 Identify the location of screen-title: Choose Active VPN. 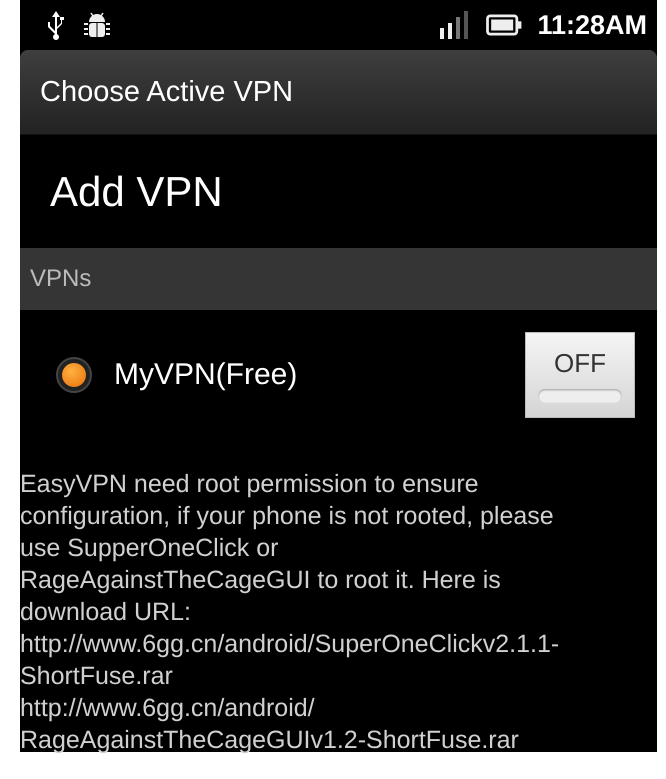
(167, 92).